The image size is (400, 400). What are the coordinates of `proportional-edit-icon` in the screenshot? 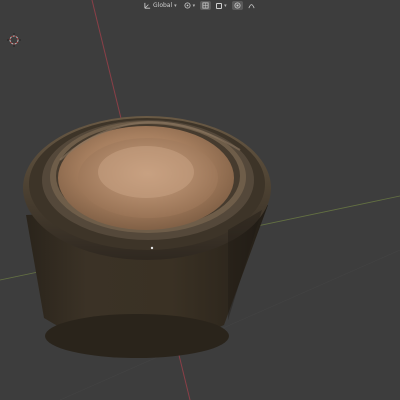 It's located at (237, 5).